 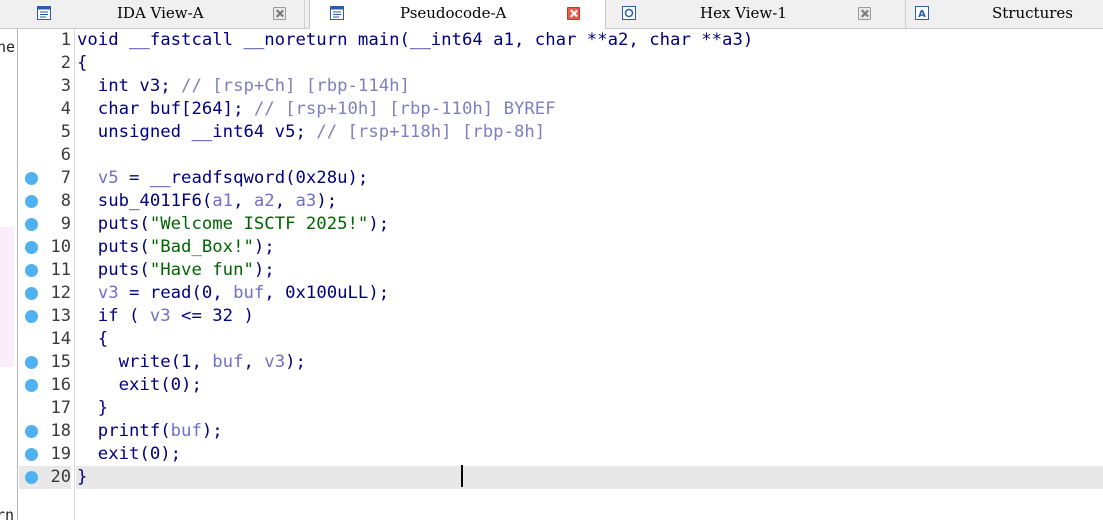 What do you see at coordinates (176, 293) in the screenshot?
I see `code-token: = read(0,` at bounding box center [176, 293].